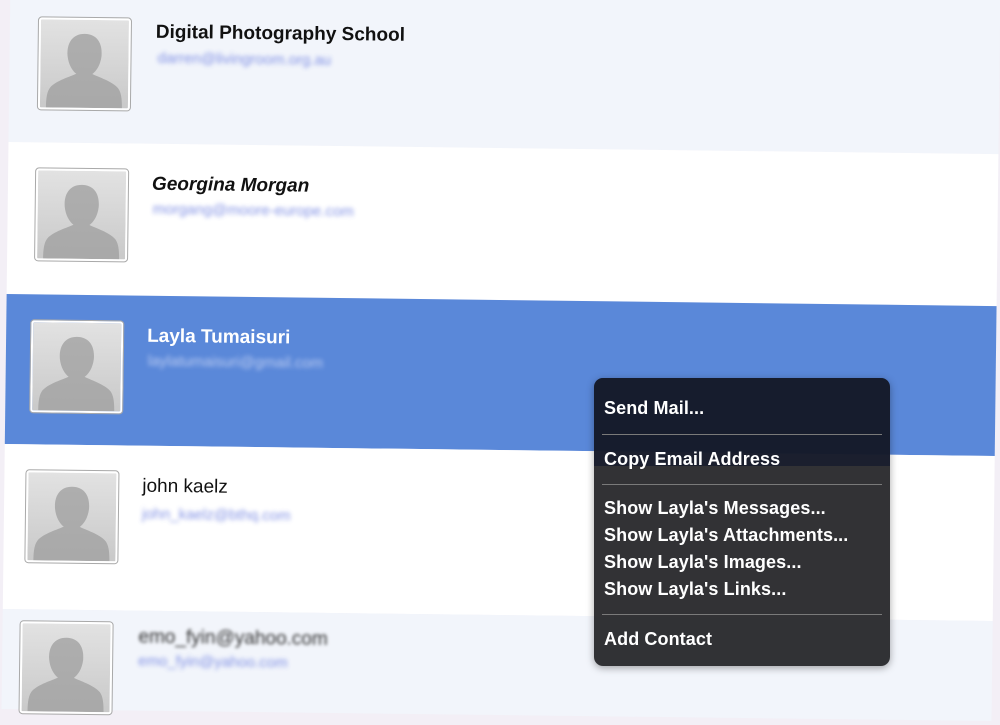  What do you see at coordinates (233, 638) in the screenshot?
I see `contact-name: emo_fyin@yahoo.com` at bounding box center [233, 638].